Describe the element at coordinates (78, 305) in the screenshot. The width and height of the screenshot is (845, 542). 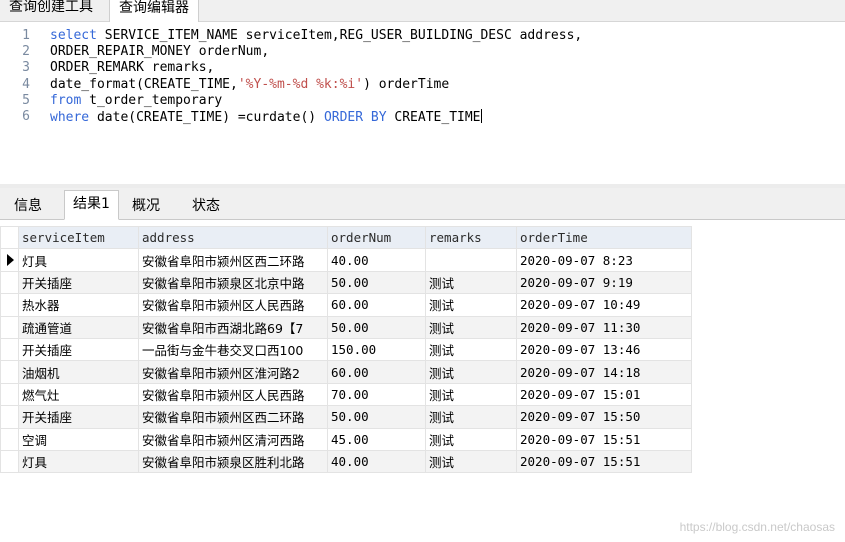
I see `table-cell: 热水器` at that location.